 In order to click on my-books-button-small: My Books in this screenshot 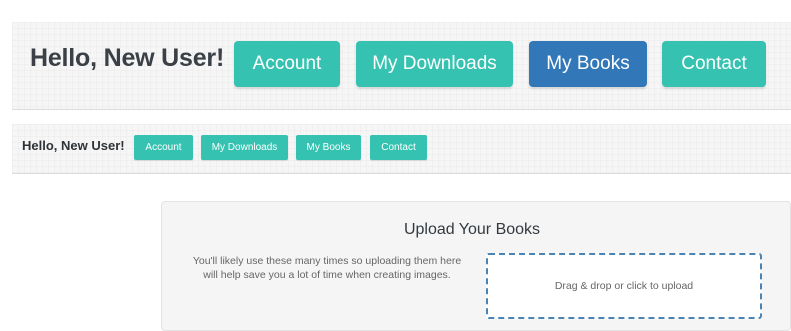, I will do `click(328, 147)`.